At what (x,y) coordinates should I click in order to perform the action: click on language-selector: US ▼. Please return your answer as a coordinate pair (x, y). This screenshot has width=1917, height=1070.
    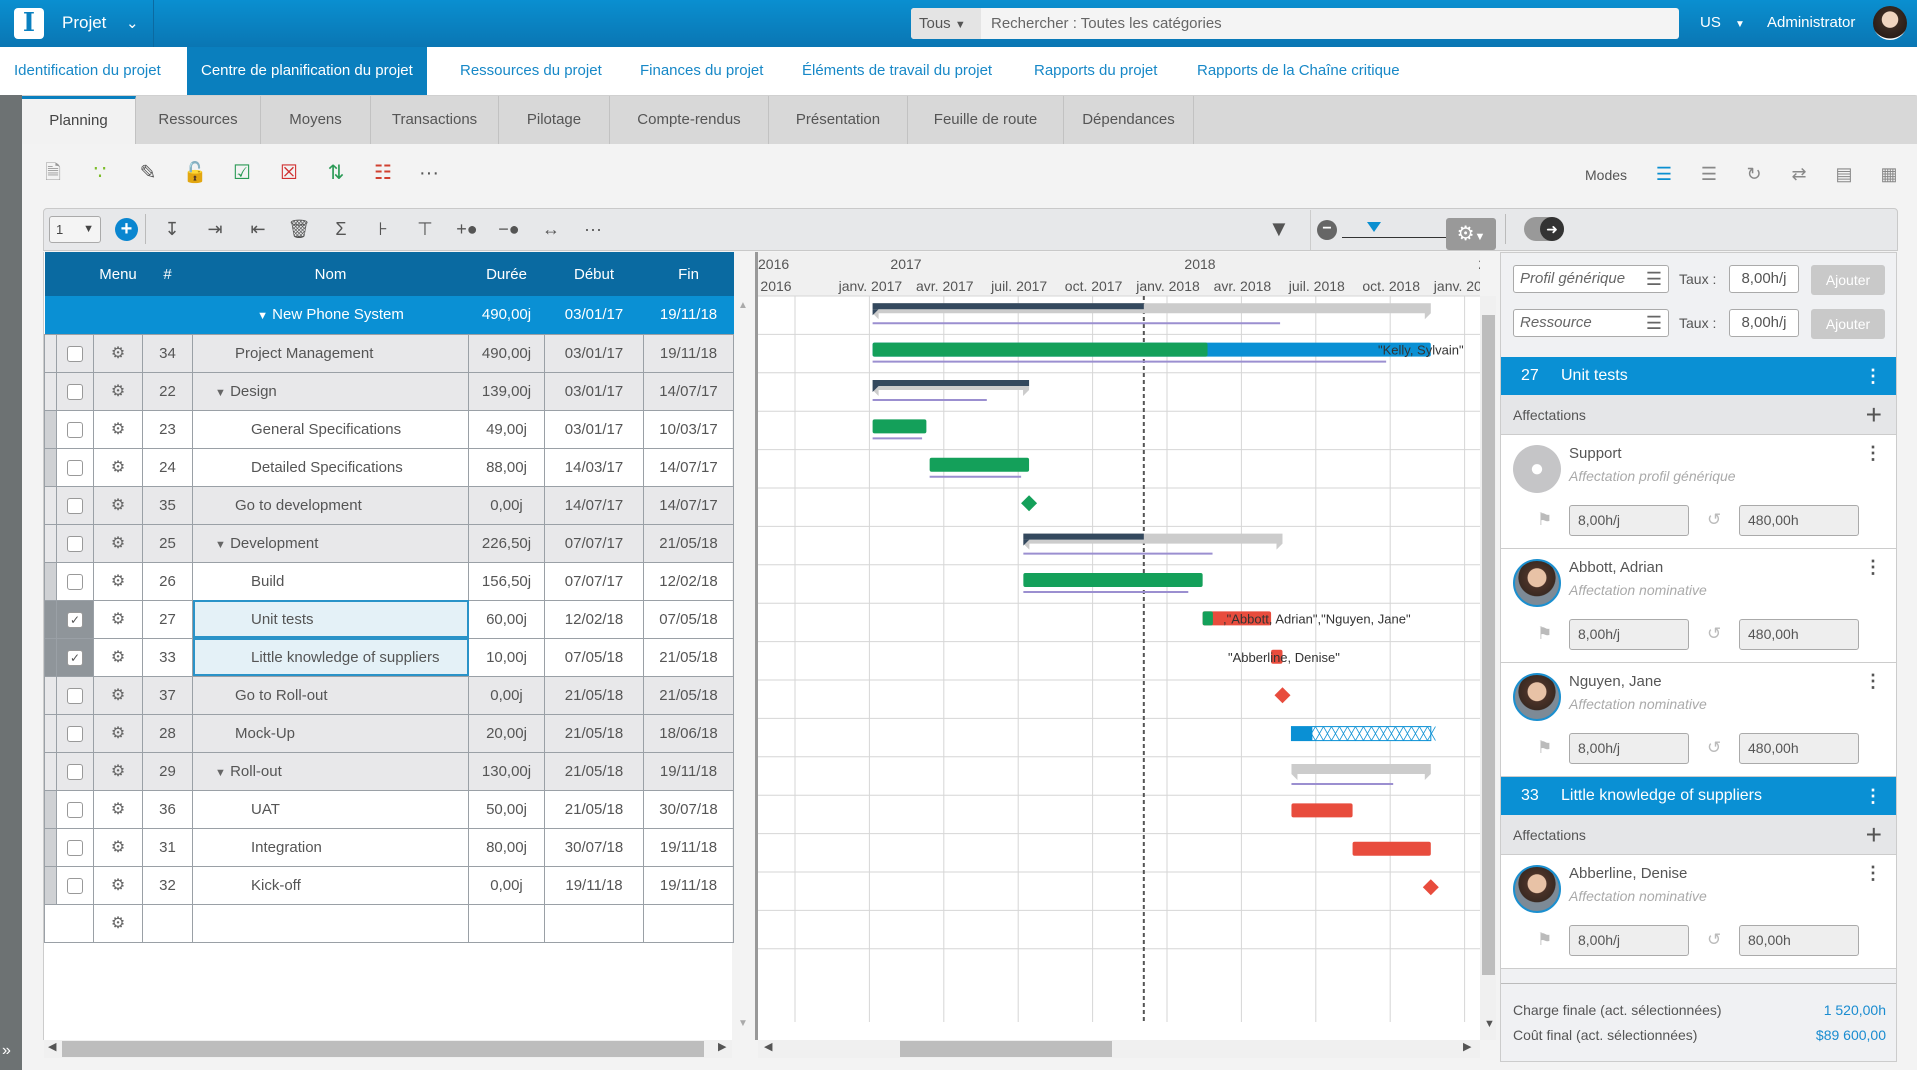
    Looking at the image, I should click on (1722, 22).